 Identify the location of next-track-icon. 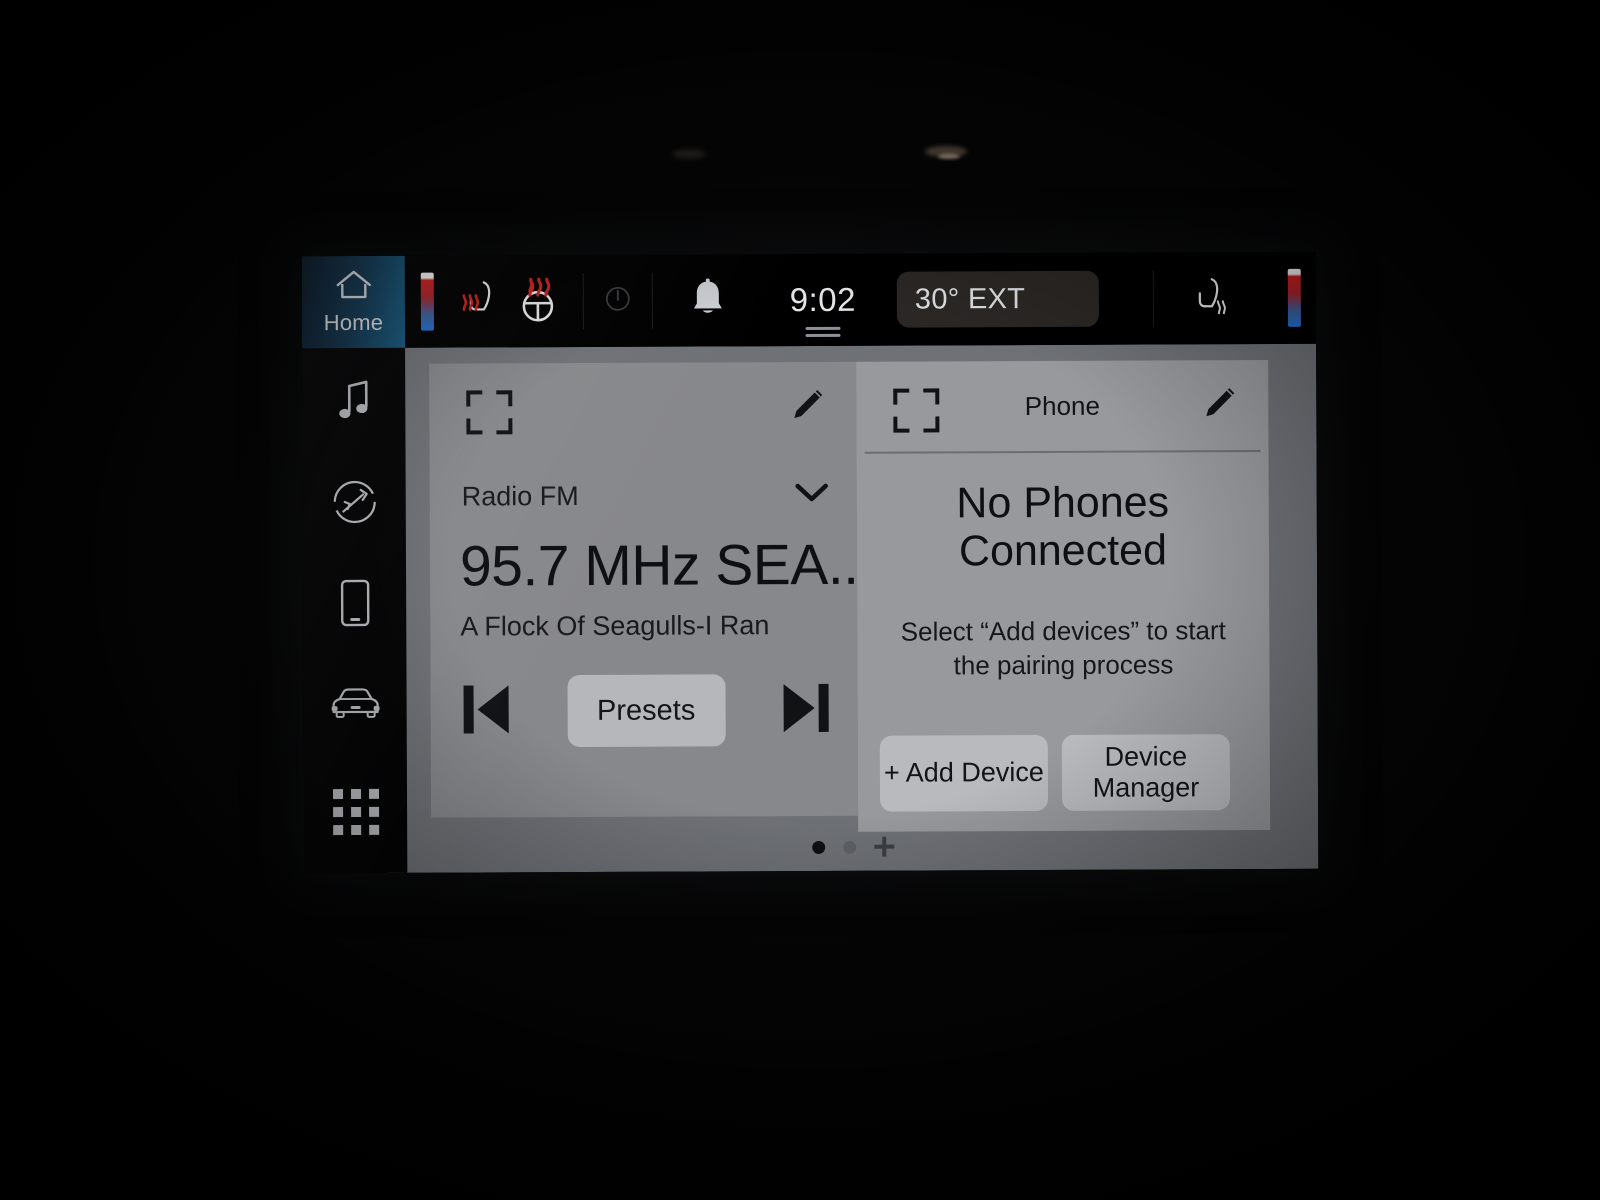
(805, 709).